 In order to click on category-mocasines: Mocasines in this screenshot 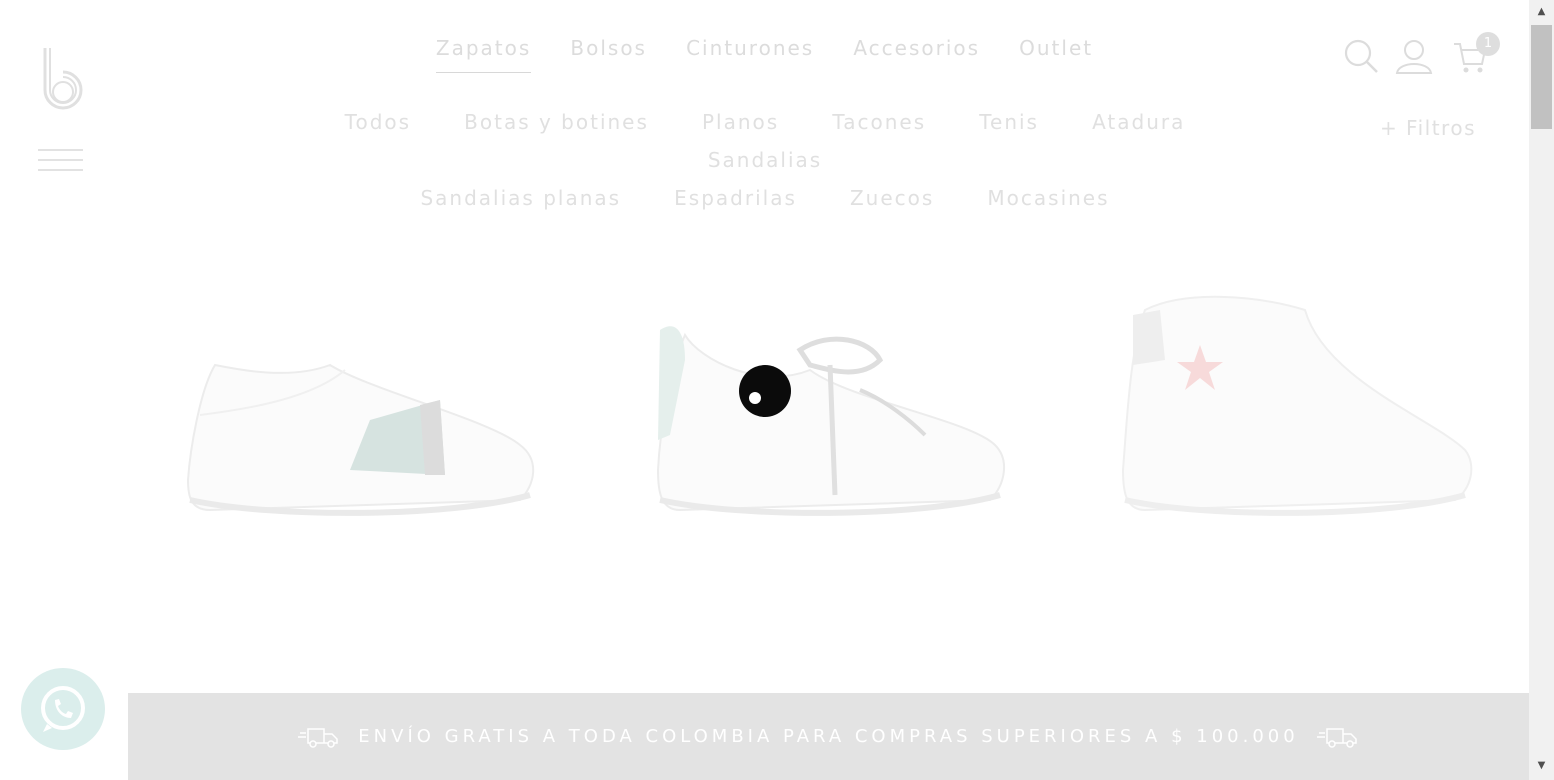, I will do `click(1048, 198)`.